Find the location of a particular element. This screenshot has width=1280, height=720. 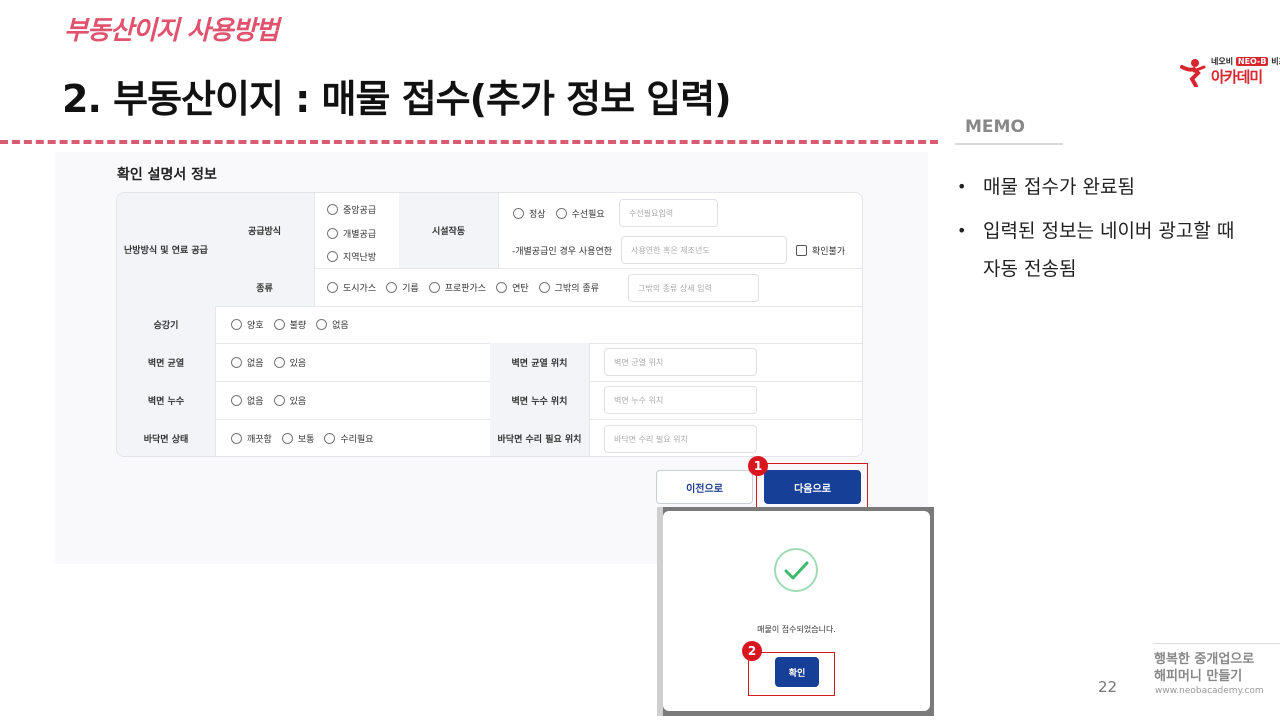

radio-option: 불량 is located at coordinates (289, 324).